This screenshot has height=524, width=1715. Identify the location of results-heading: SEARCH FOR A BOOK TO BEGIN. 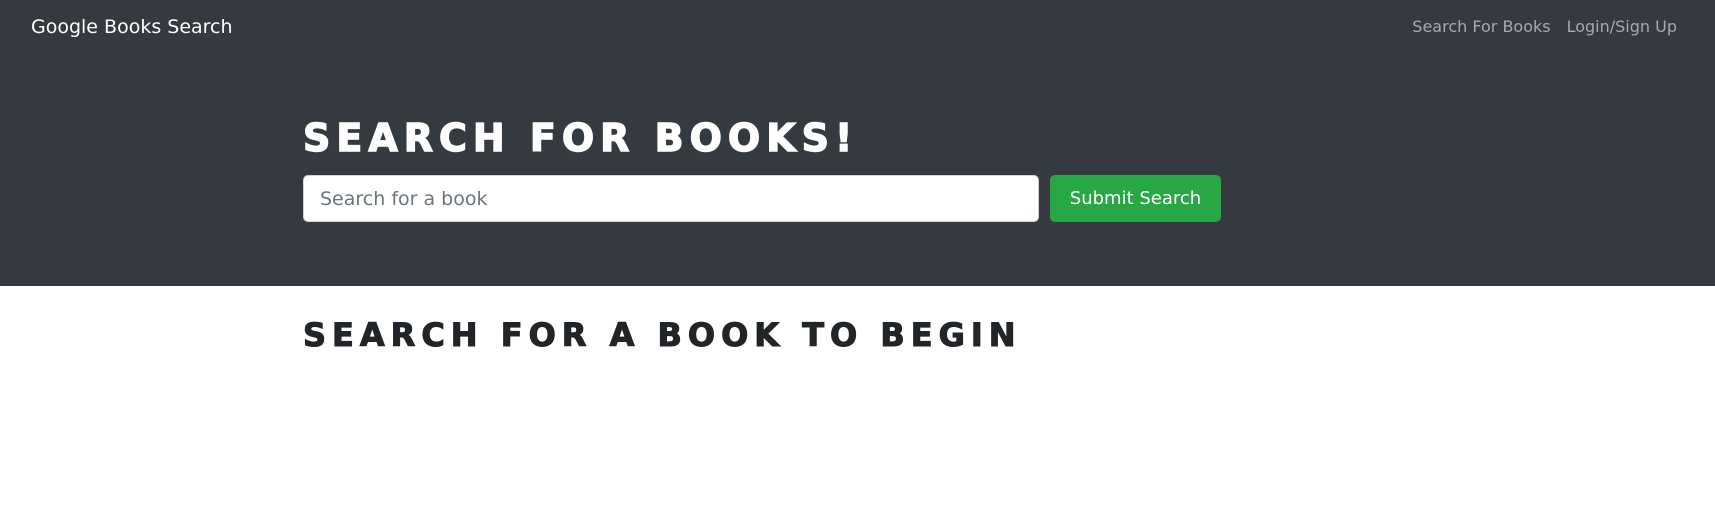
(662, 334).